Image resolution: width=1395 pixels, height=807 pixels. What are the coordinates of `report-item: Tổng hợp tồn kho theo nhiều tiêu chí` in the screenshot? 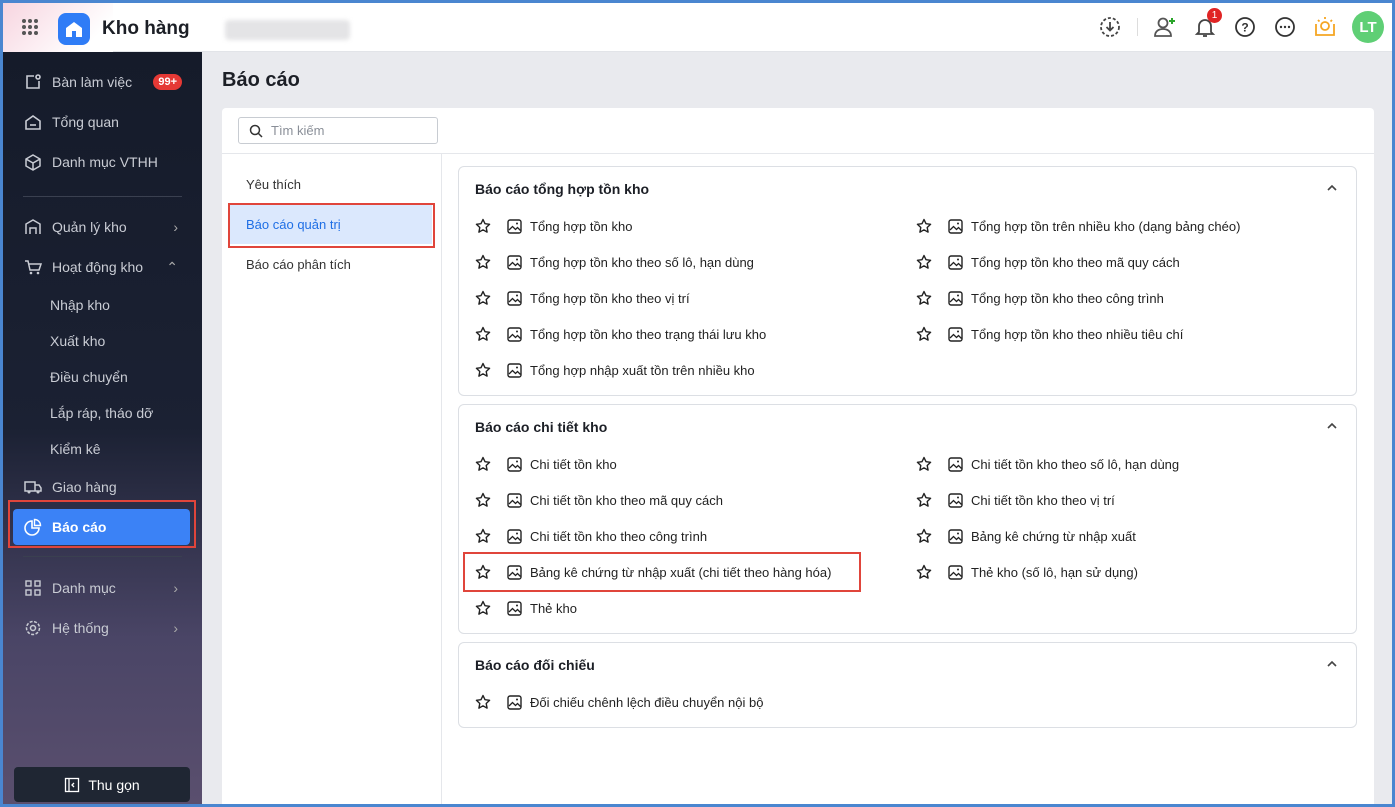 It's located at (1049, 334).